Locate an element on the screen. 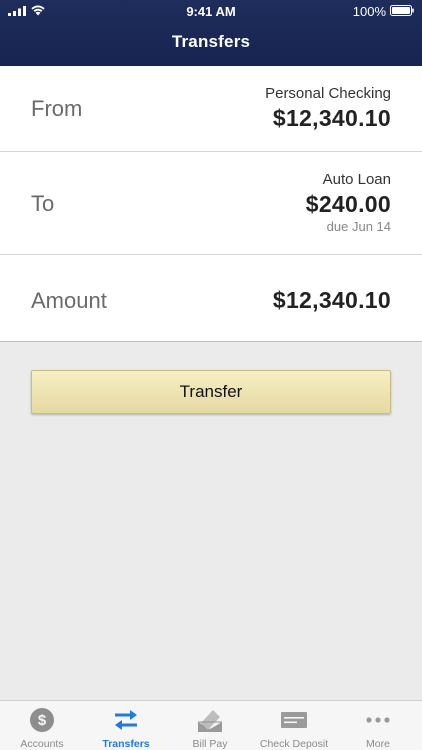  dollar-circle-icon: $ is located at coordinates (42, 720).